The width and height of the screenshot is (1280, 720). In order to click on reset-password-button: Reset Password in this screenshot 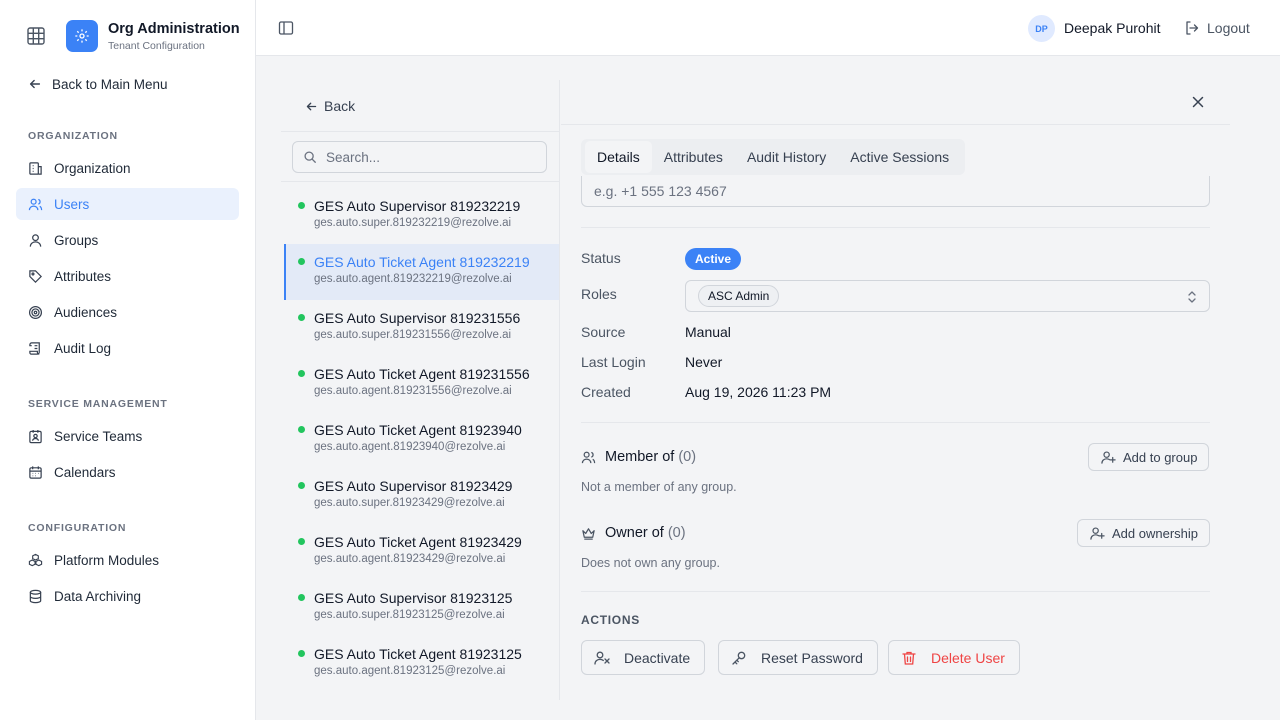, I will do `click(798, 657)`.